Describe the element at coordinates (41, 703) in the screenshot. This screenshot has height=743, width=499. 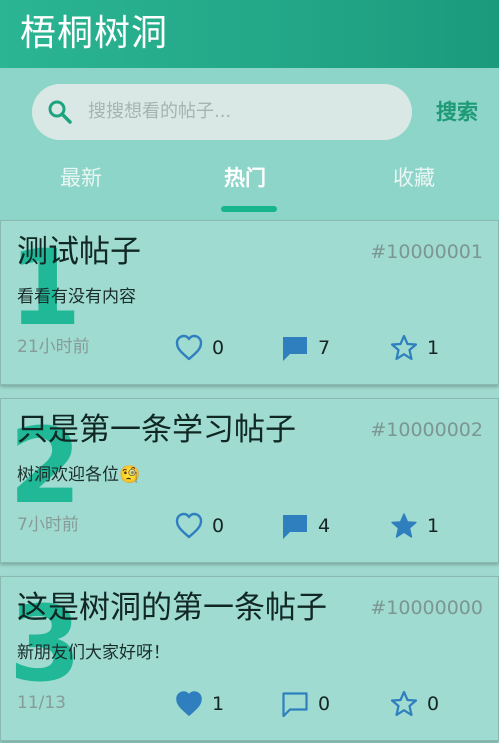
I see `post-time: 11/13` at that location.